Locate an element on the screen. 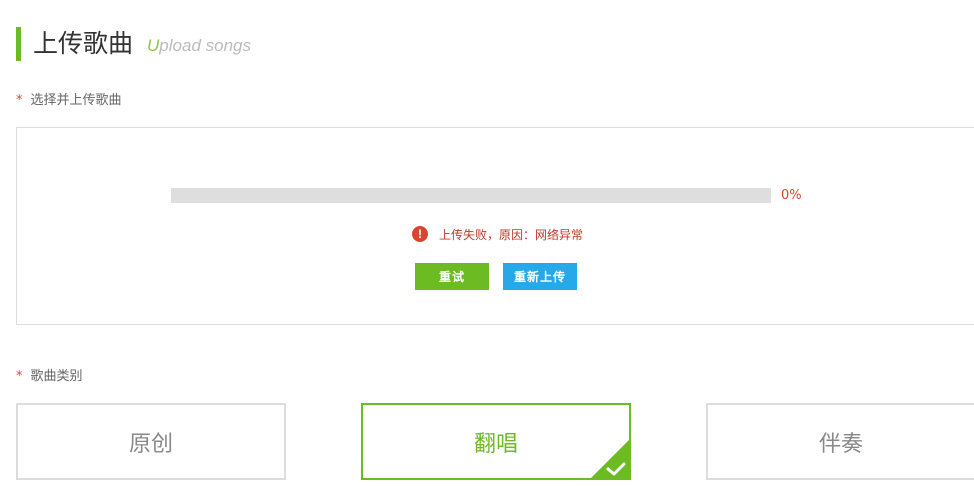 The width and height of the screenshot is (974, 486). page-title: 上传歌曲 is located at coordinates (83, 43).